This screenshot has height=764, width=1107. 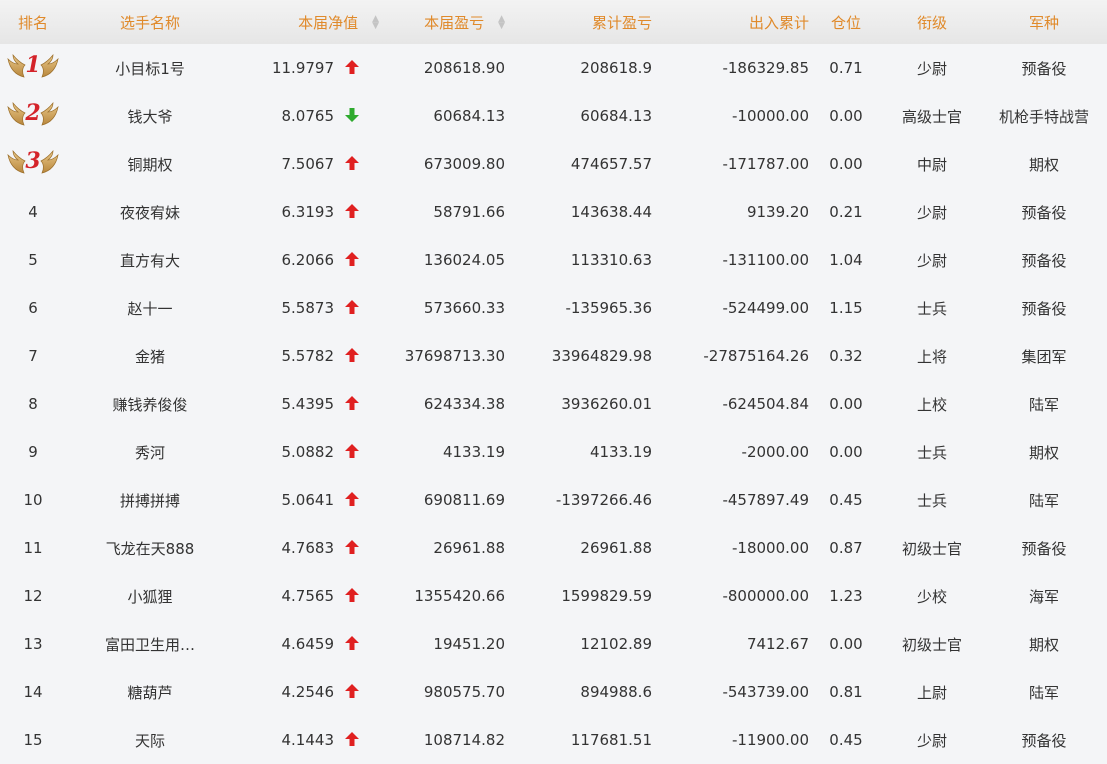 What do you see at coordinates (302, 68) in the screenshot?
I see `nav-value: 11.9797` at bounding box center [302, 68].